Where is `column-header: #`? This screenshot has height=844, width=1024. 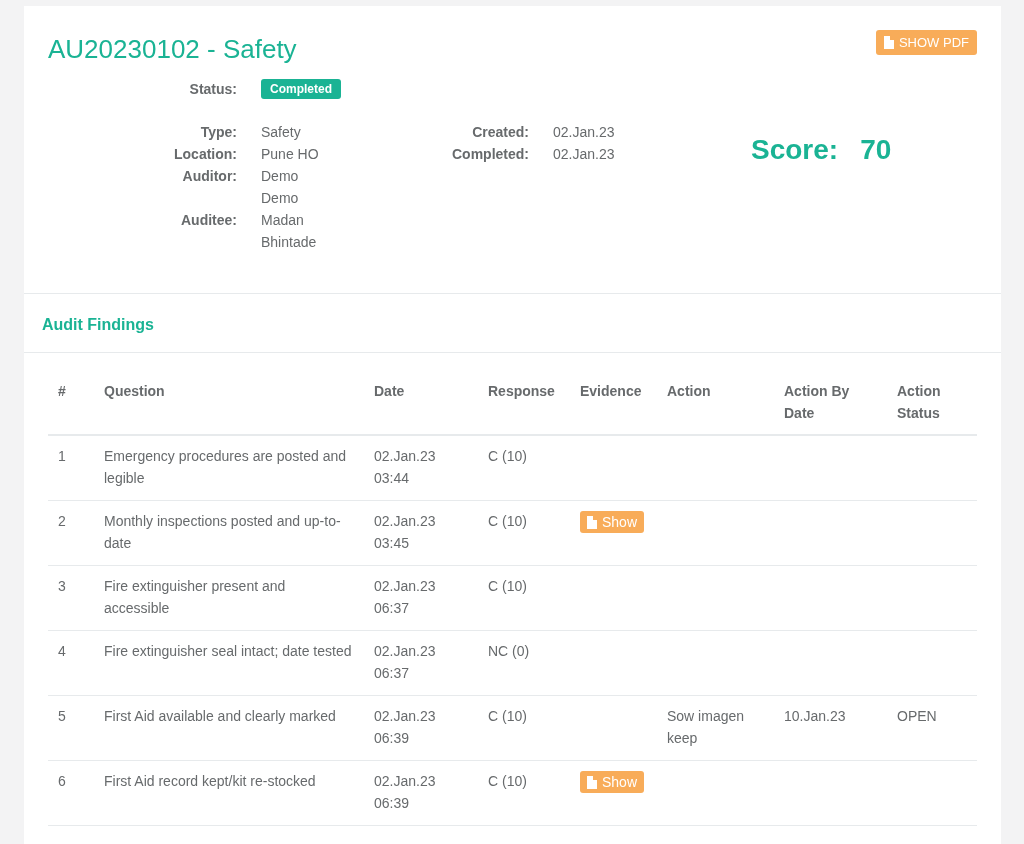 column-header: # is located at coordinates (62, 391).